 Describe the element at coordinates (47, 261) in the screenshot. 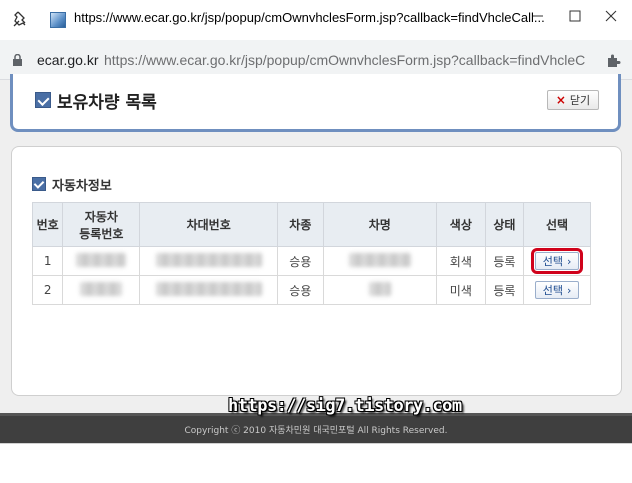

I see `cell-no: 1` at that location.